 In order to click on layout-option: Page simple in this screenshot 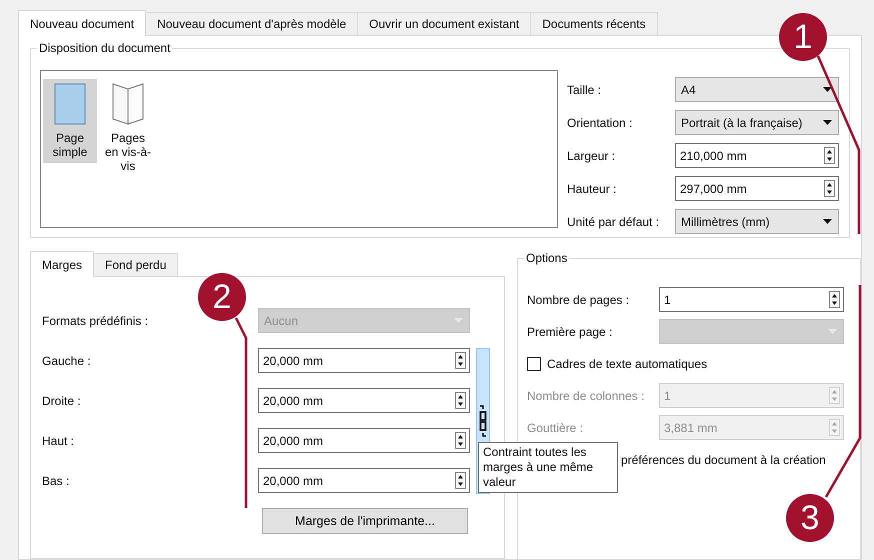, I will do `click(70, 121)`.